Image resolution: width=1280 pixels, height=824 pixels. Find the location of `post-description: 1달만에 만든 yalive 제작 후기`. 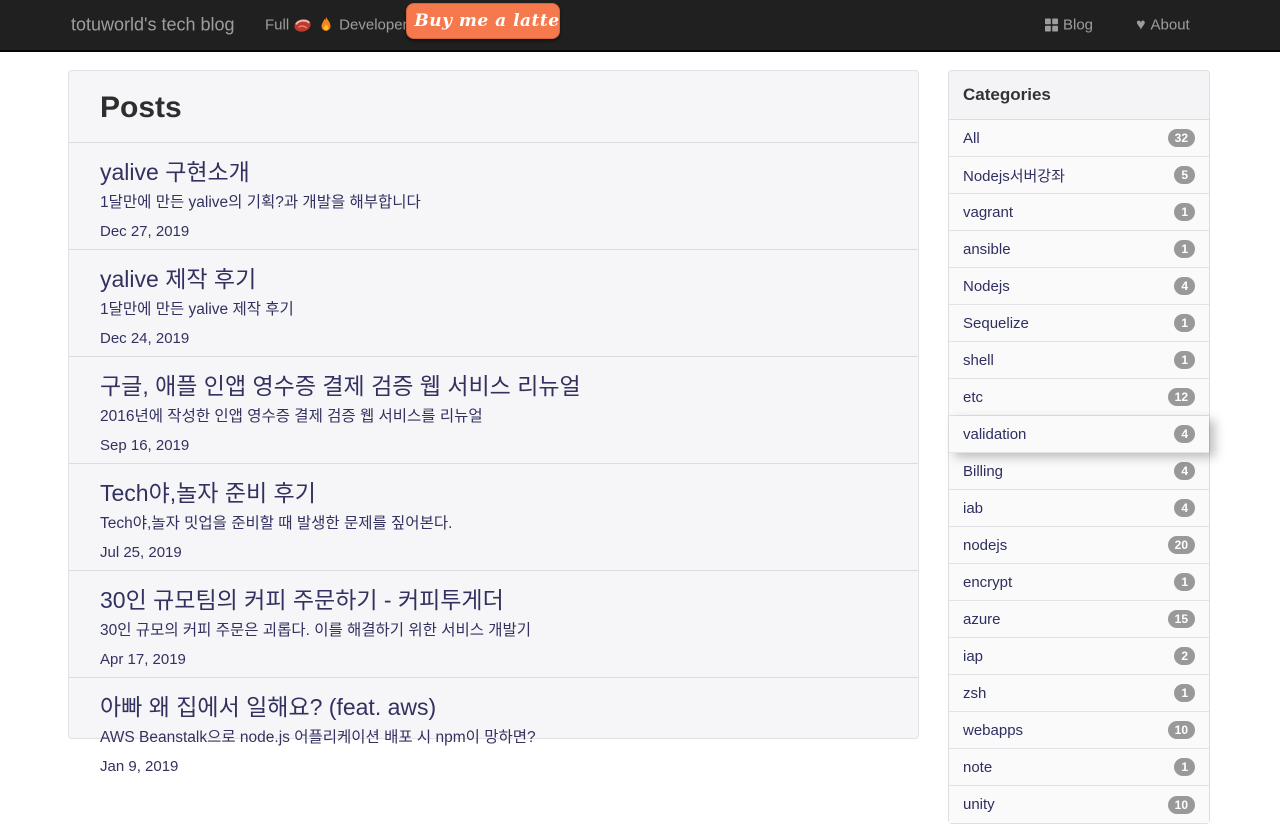

post-description: 1달만에 만든 yalive 제작 후기 is located at coordinates (197, 309).